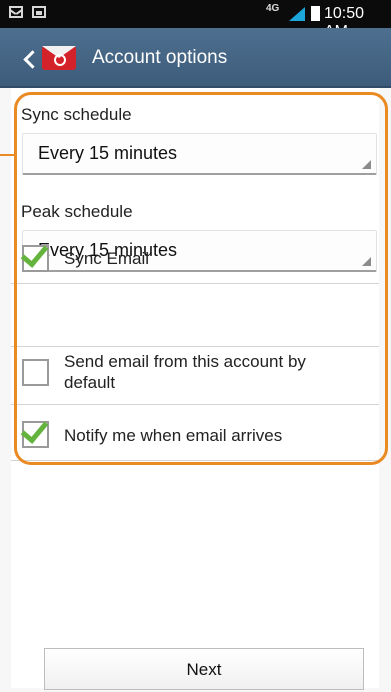 The width and height of the screenshot is (391, 692). Describe the element at coordinates (16, 12) in the screenshot. I see `email-notification-icon` at that location.